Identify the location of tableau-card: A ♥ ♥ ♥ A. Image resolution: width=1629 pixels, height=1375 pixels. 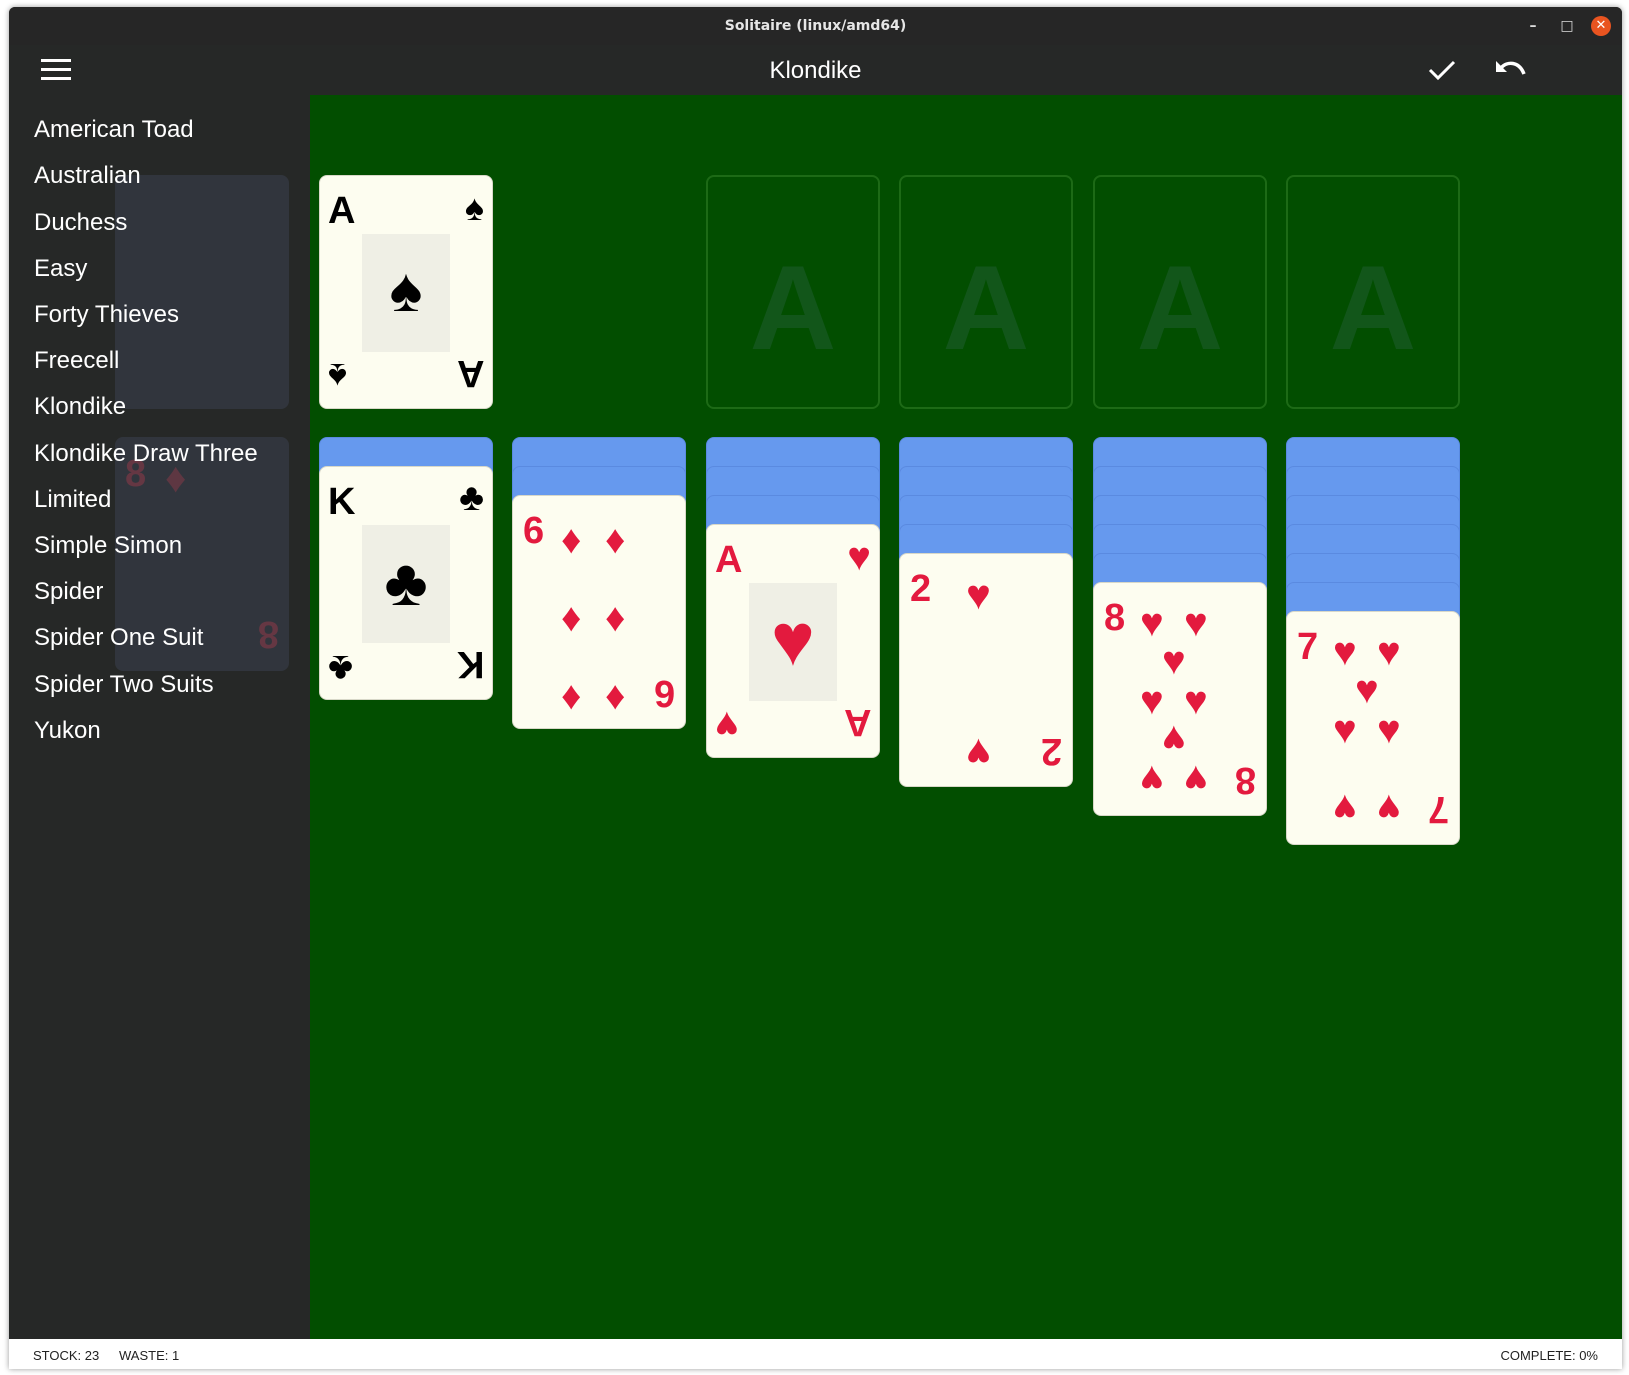
(793, 641).